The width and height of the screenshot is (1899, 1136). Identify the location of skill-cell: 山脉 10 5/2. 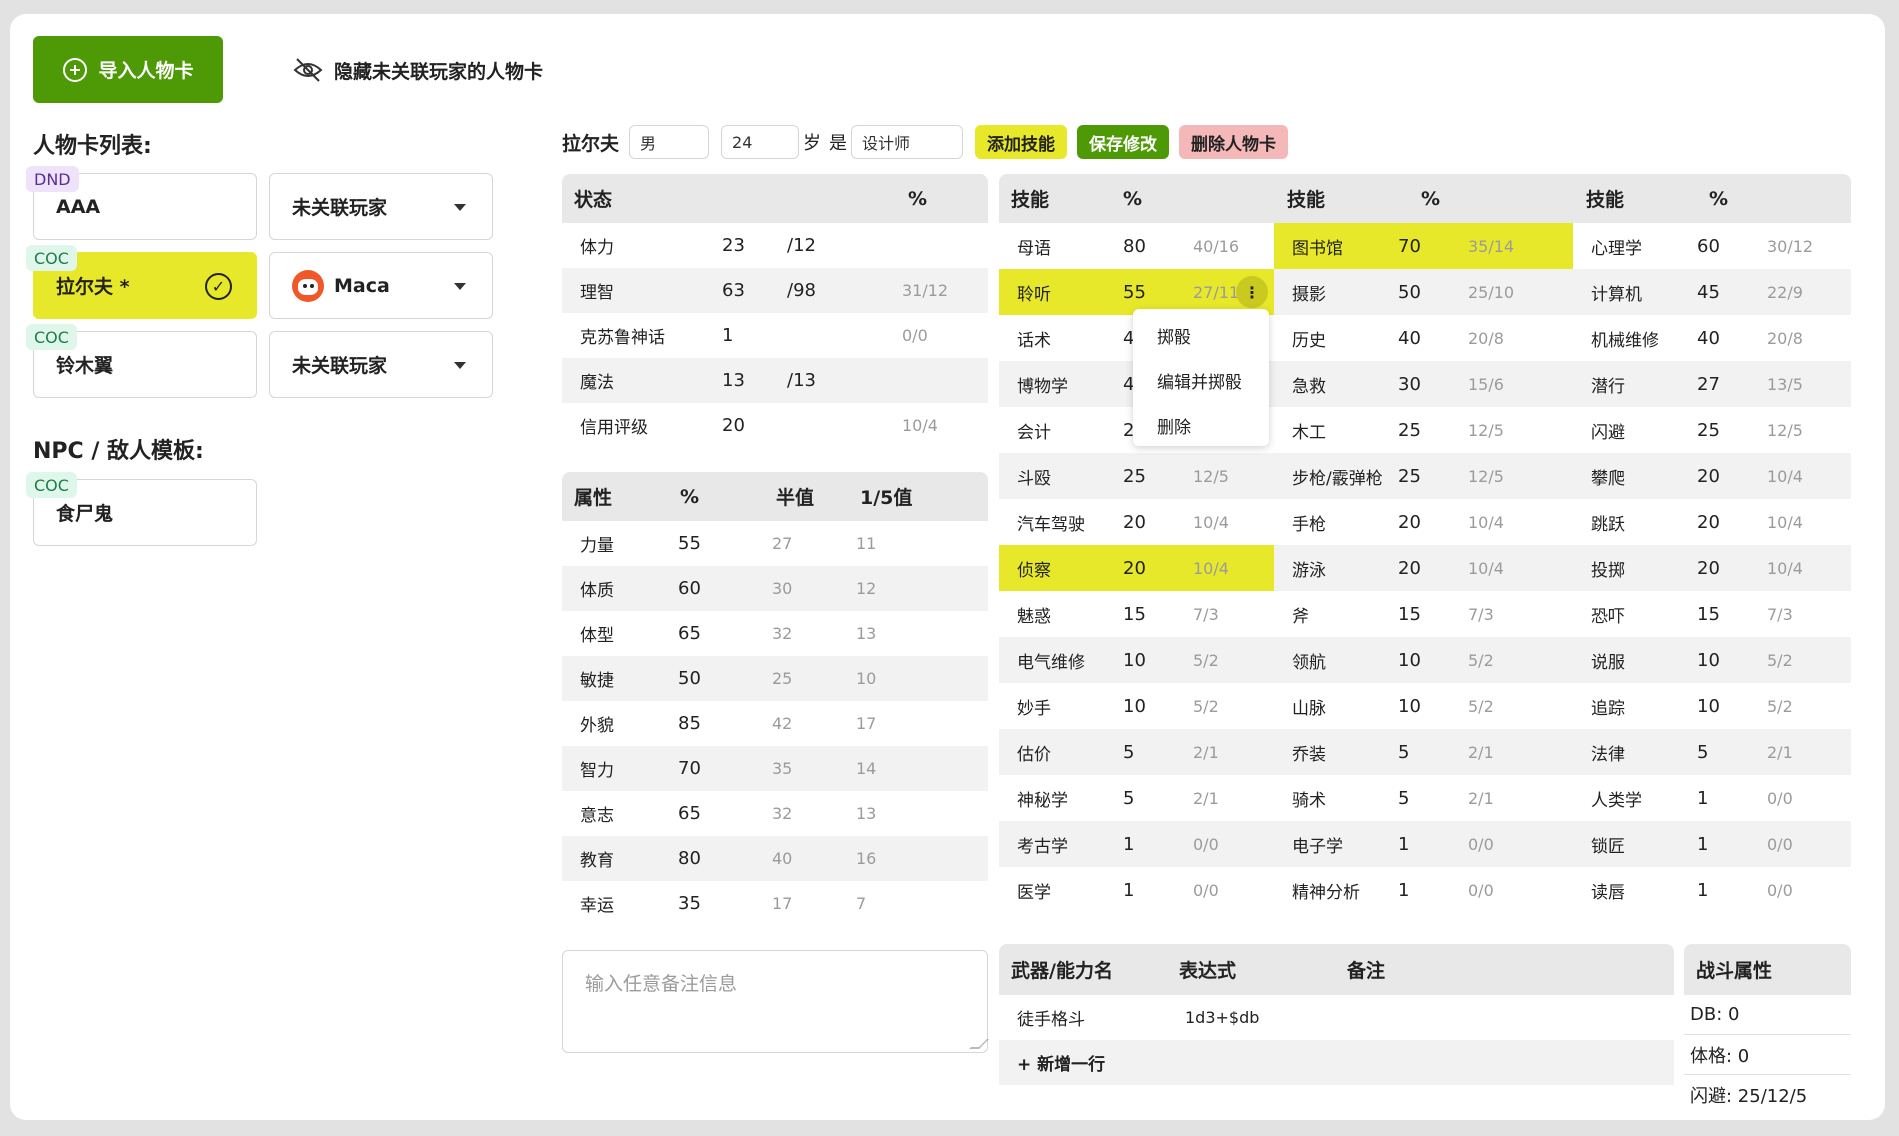
(1423, 706).